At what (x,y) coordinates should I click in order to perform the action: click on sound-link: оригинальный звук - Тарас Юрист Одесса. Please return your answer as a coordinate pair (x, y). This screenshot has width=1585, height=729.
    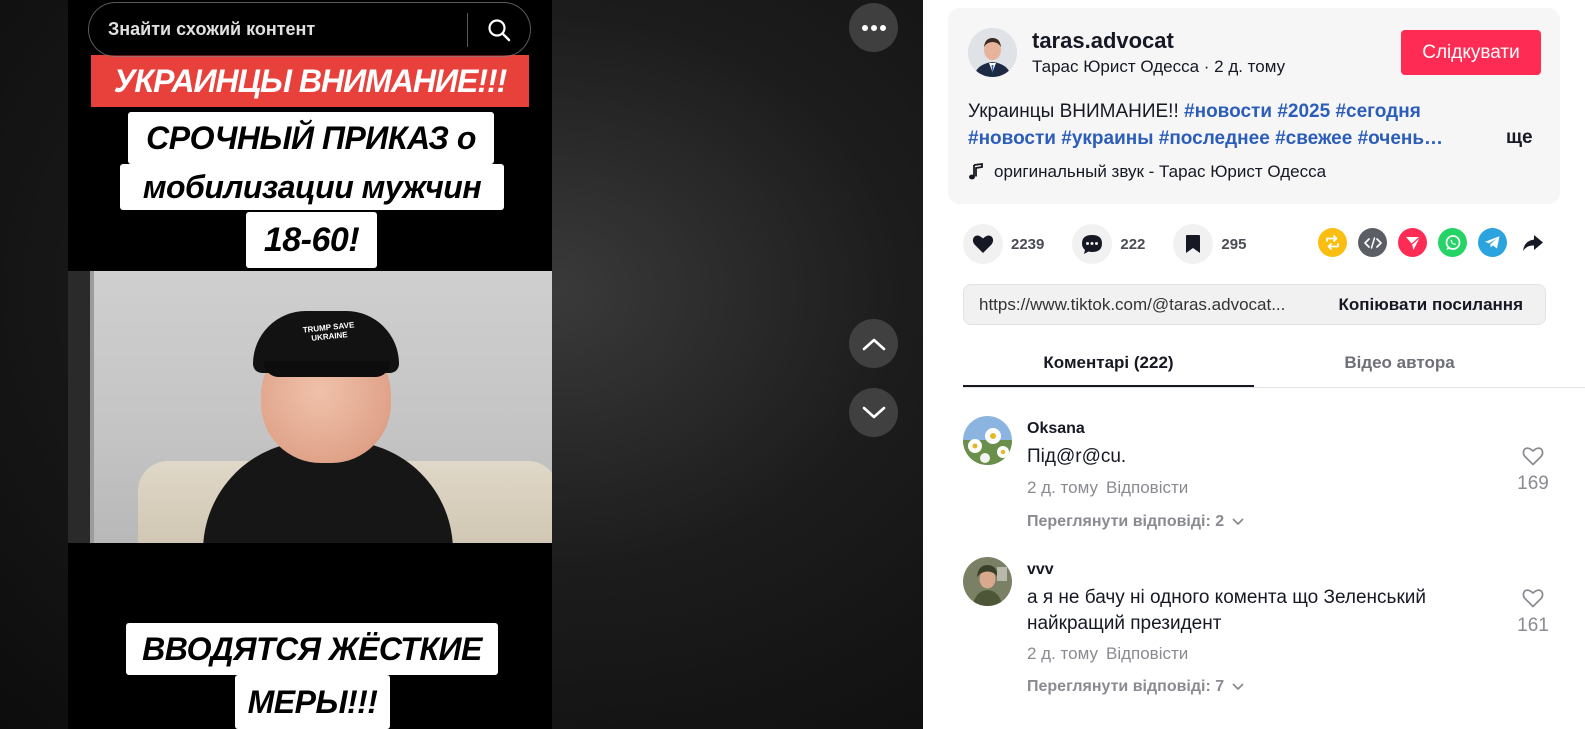
    Looking at the image, I should click on (1147, 172).